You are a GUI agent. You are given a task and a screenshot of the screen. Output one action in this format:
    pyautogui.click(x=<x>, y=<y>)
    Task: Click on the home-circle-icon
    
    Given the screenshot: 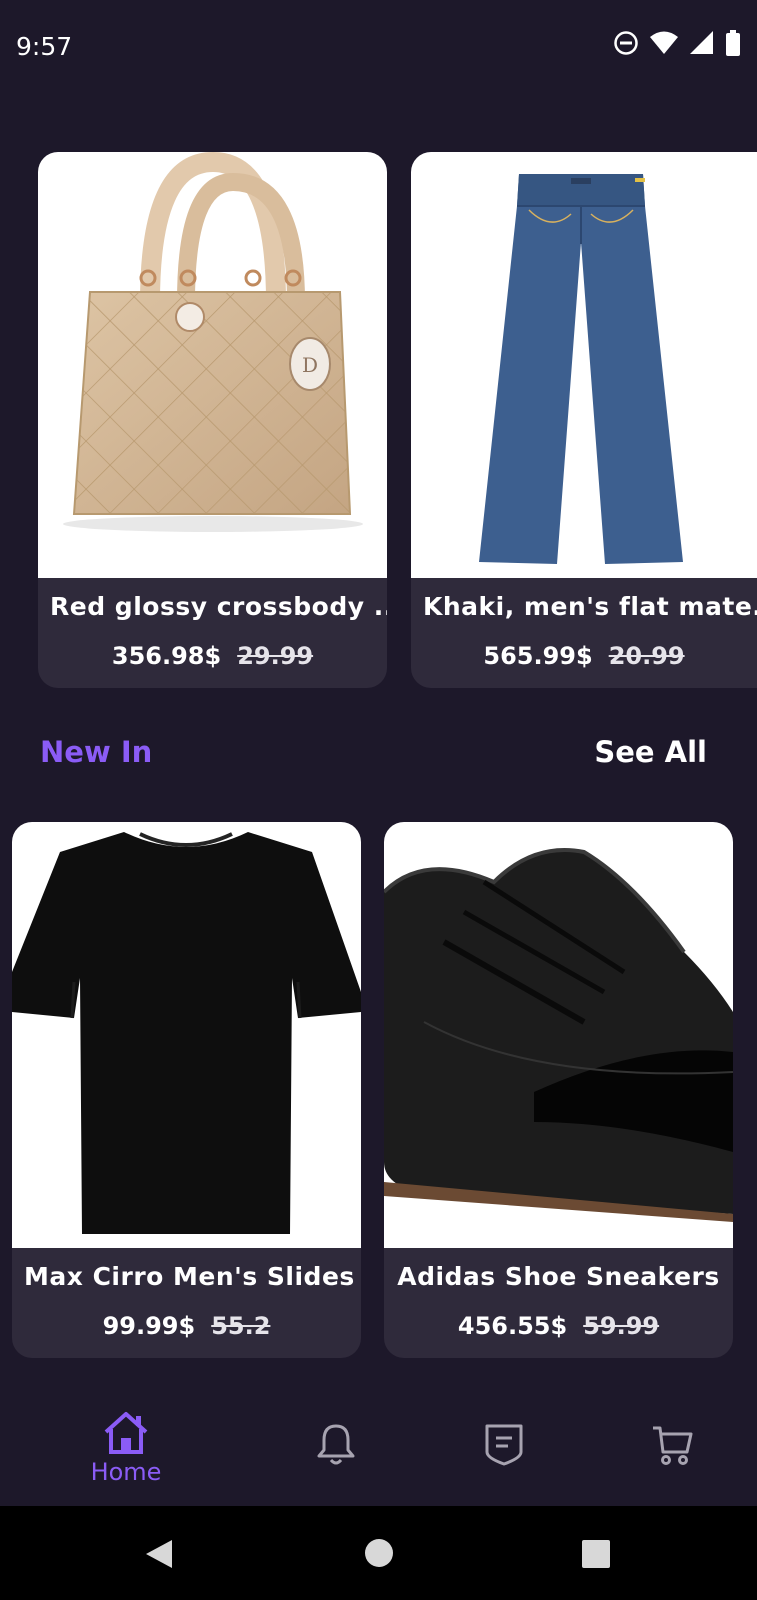 What is the action you would take?
    pyautogui.click(x=379, y=1553)
    